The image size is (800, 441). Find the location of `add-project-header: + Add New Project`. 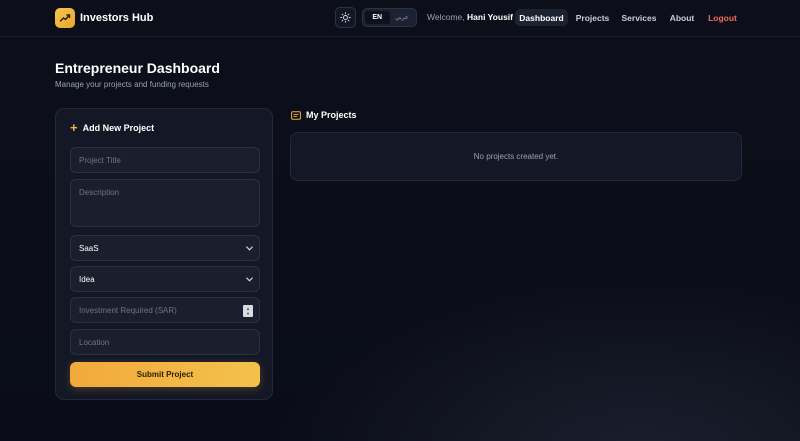

add-project-header: + Add New Project is located at coordinates (112, 127).